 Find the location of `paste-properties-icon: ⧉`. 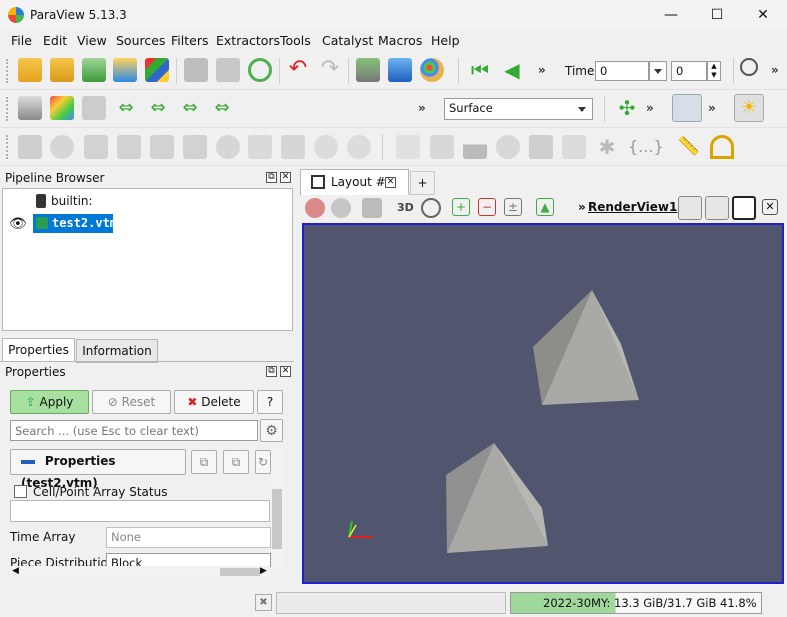

paste-properties-icon: ⧉ is located at coordinates (236, 462).